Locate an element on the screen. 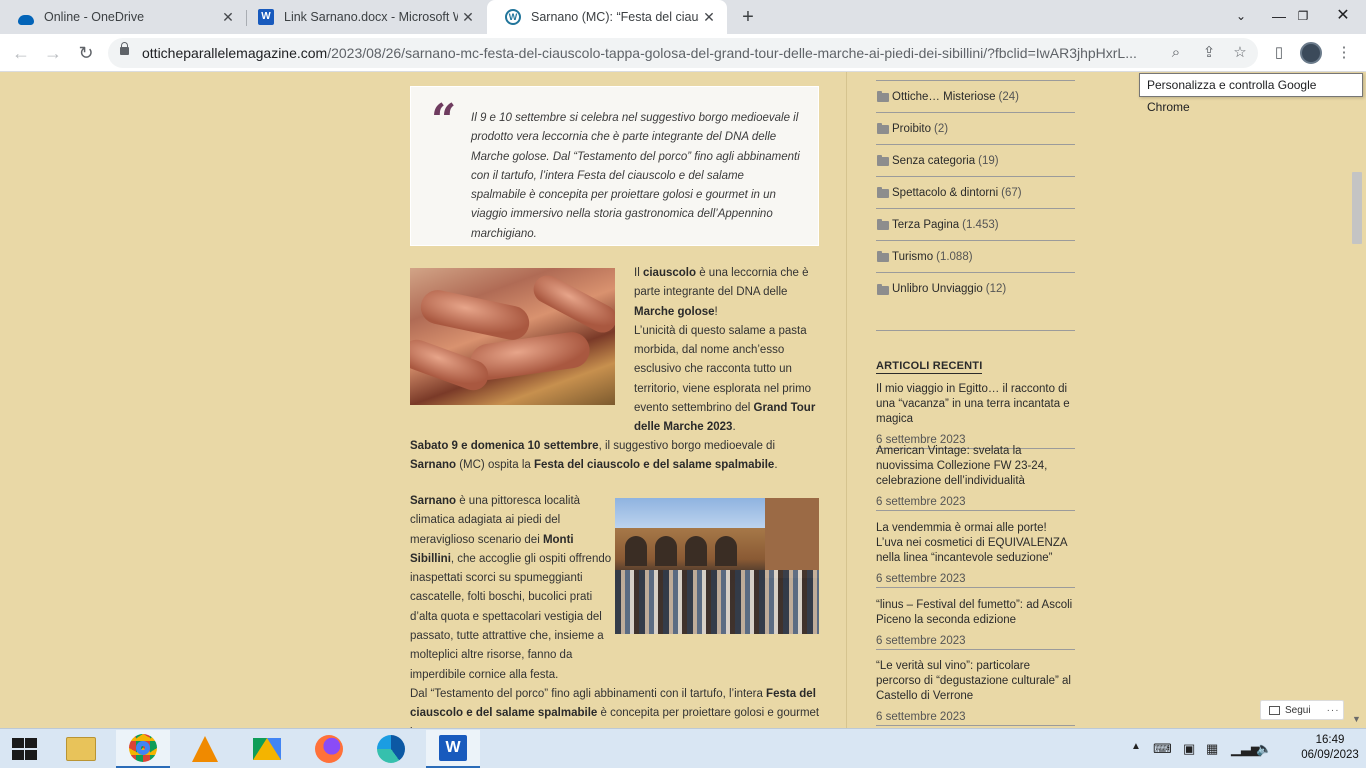 The height and width of the screenshot is (768, 1366). firefox-icon is located at coordinates (329, 749).